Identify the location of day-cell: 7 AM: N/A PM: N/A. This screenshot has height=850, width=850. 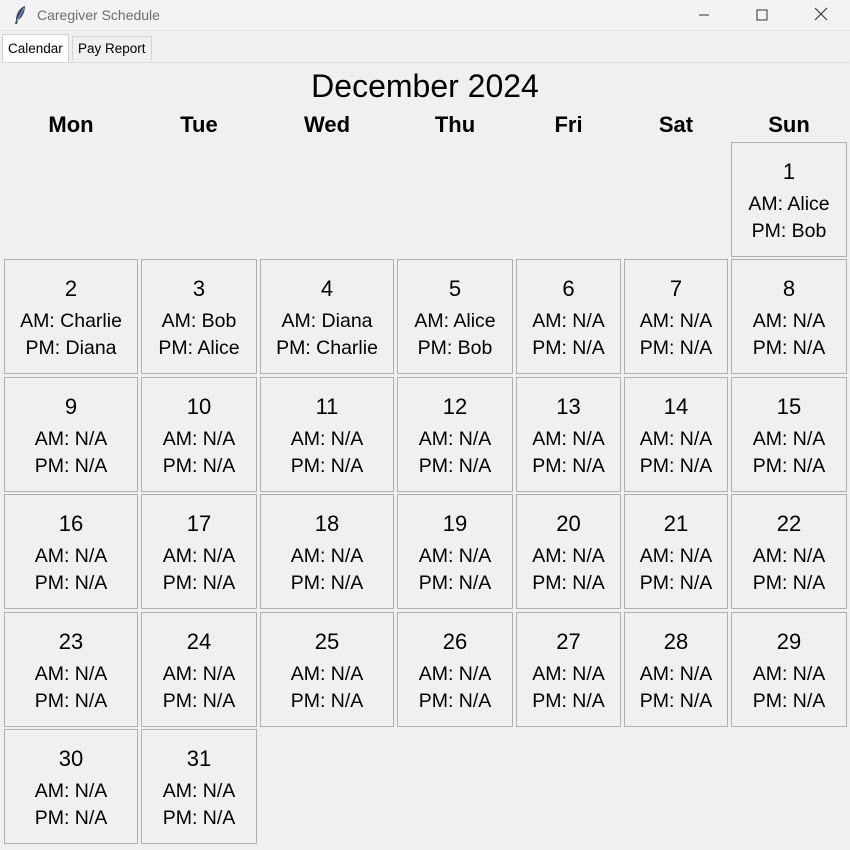
(676, 316).